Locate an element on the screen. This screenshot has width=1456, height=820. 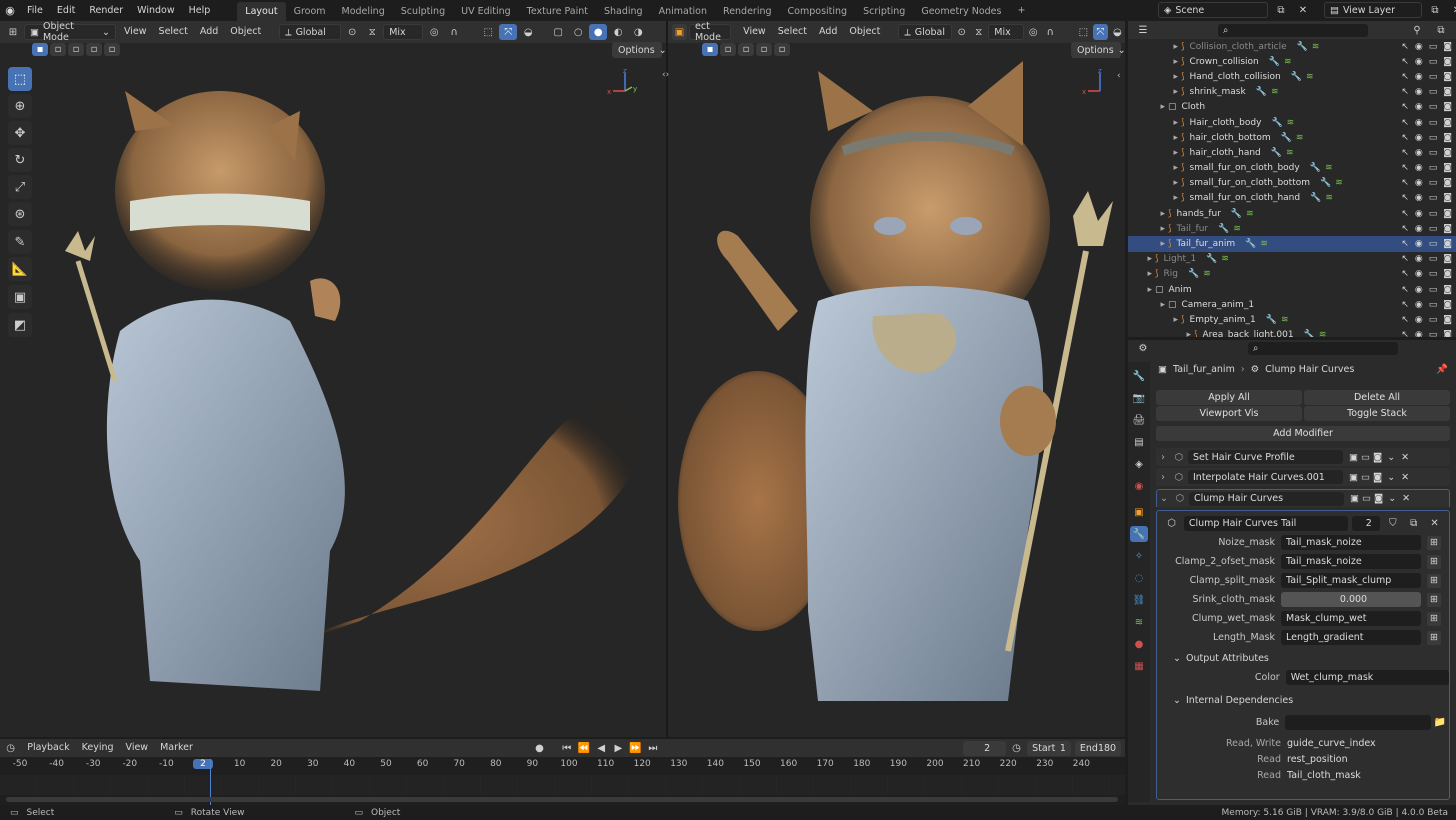
render-display-icon: ◙ is located at coordinates (1377, 457).